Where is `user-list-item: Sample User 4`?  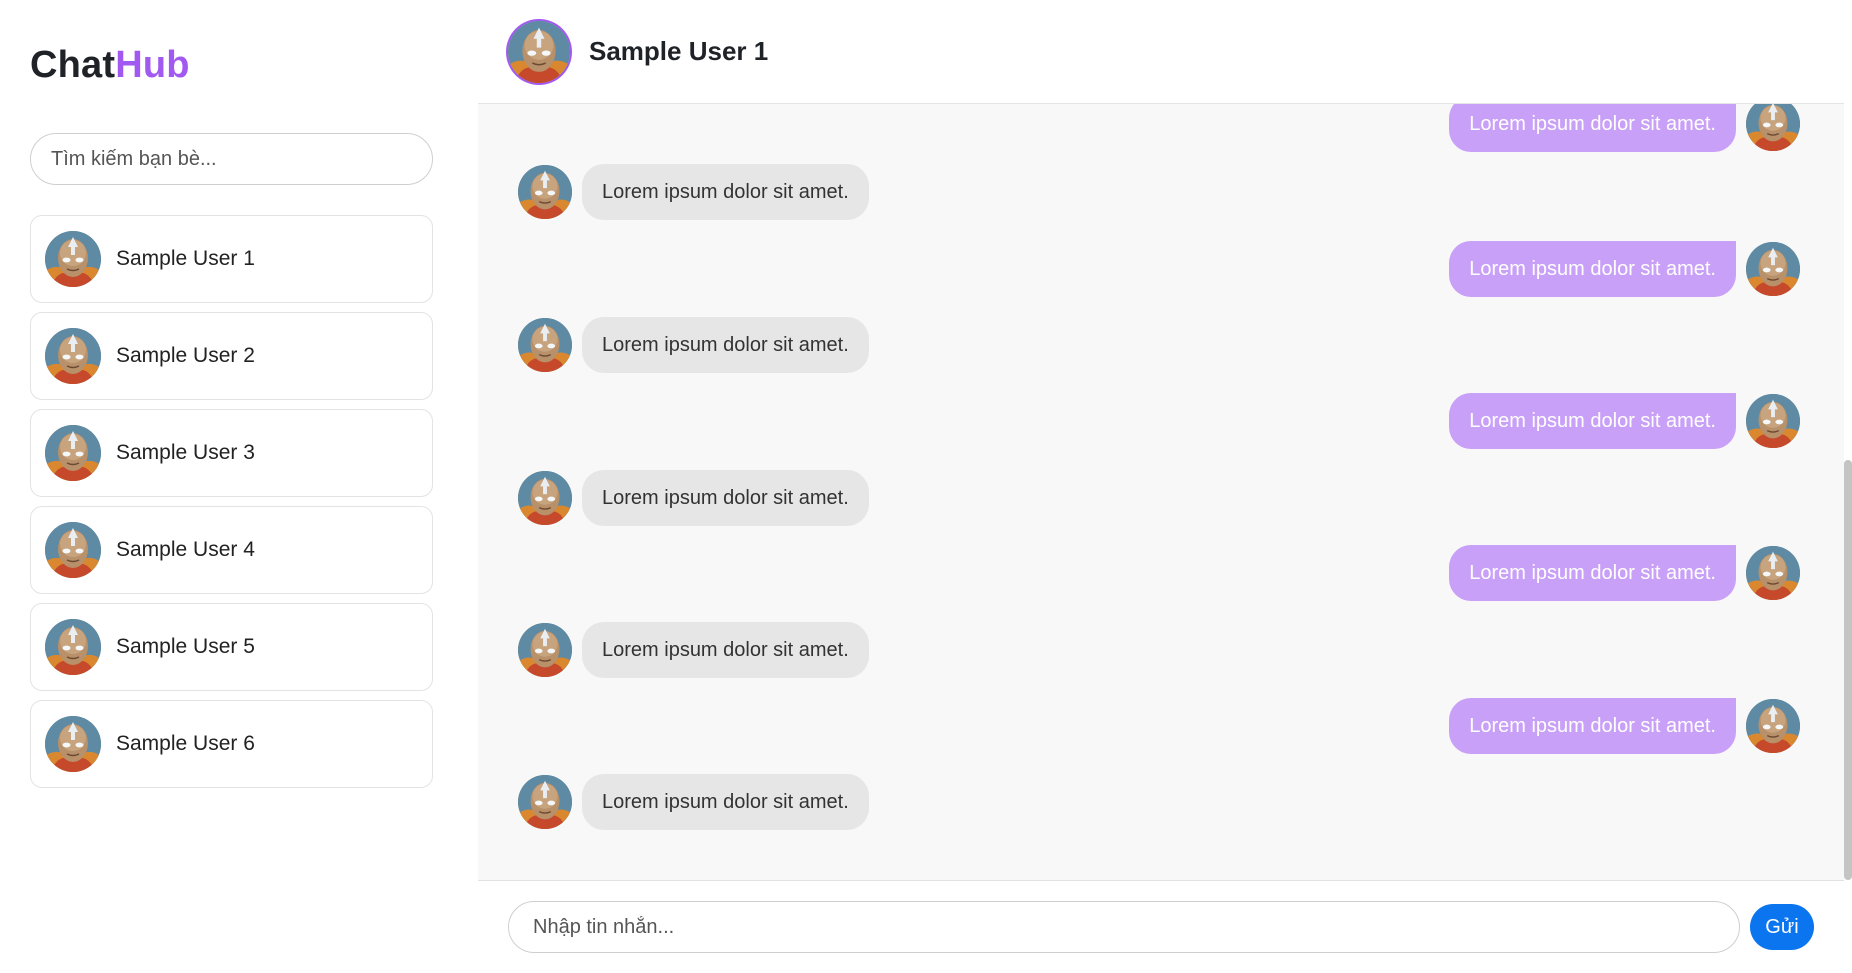 user-list-item: Sample User 4 is located at coordinates (231, 550).